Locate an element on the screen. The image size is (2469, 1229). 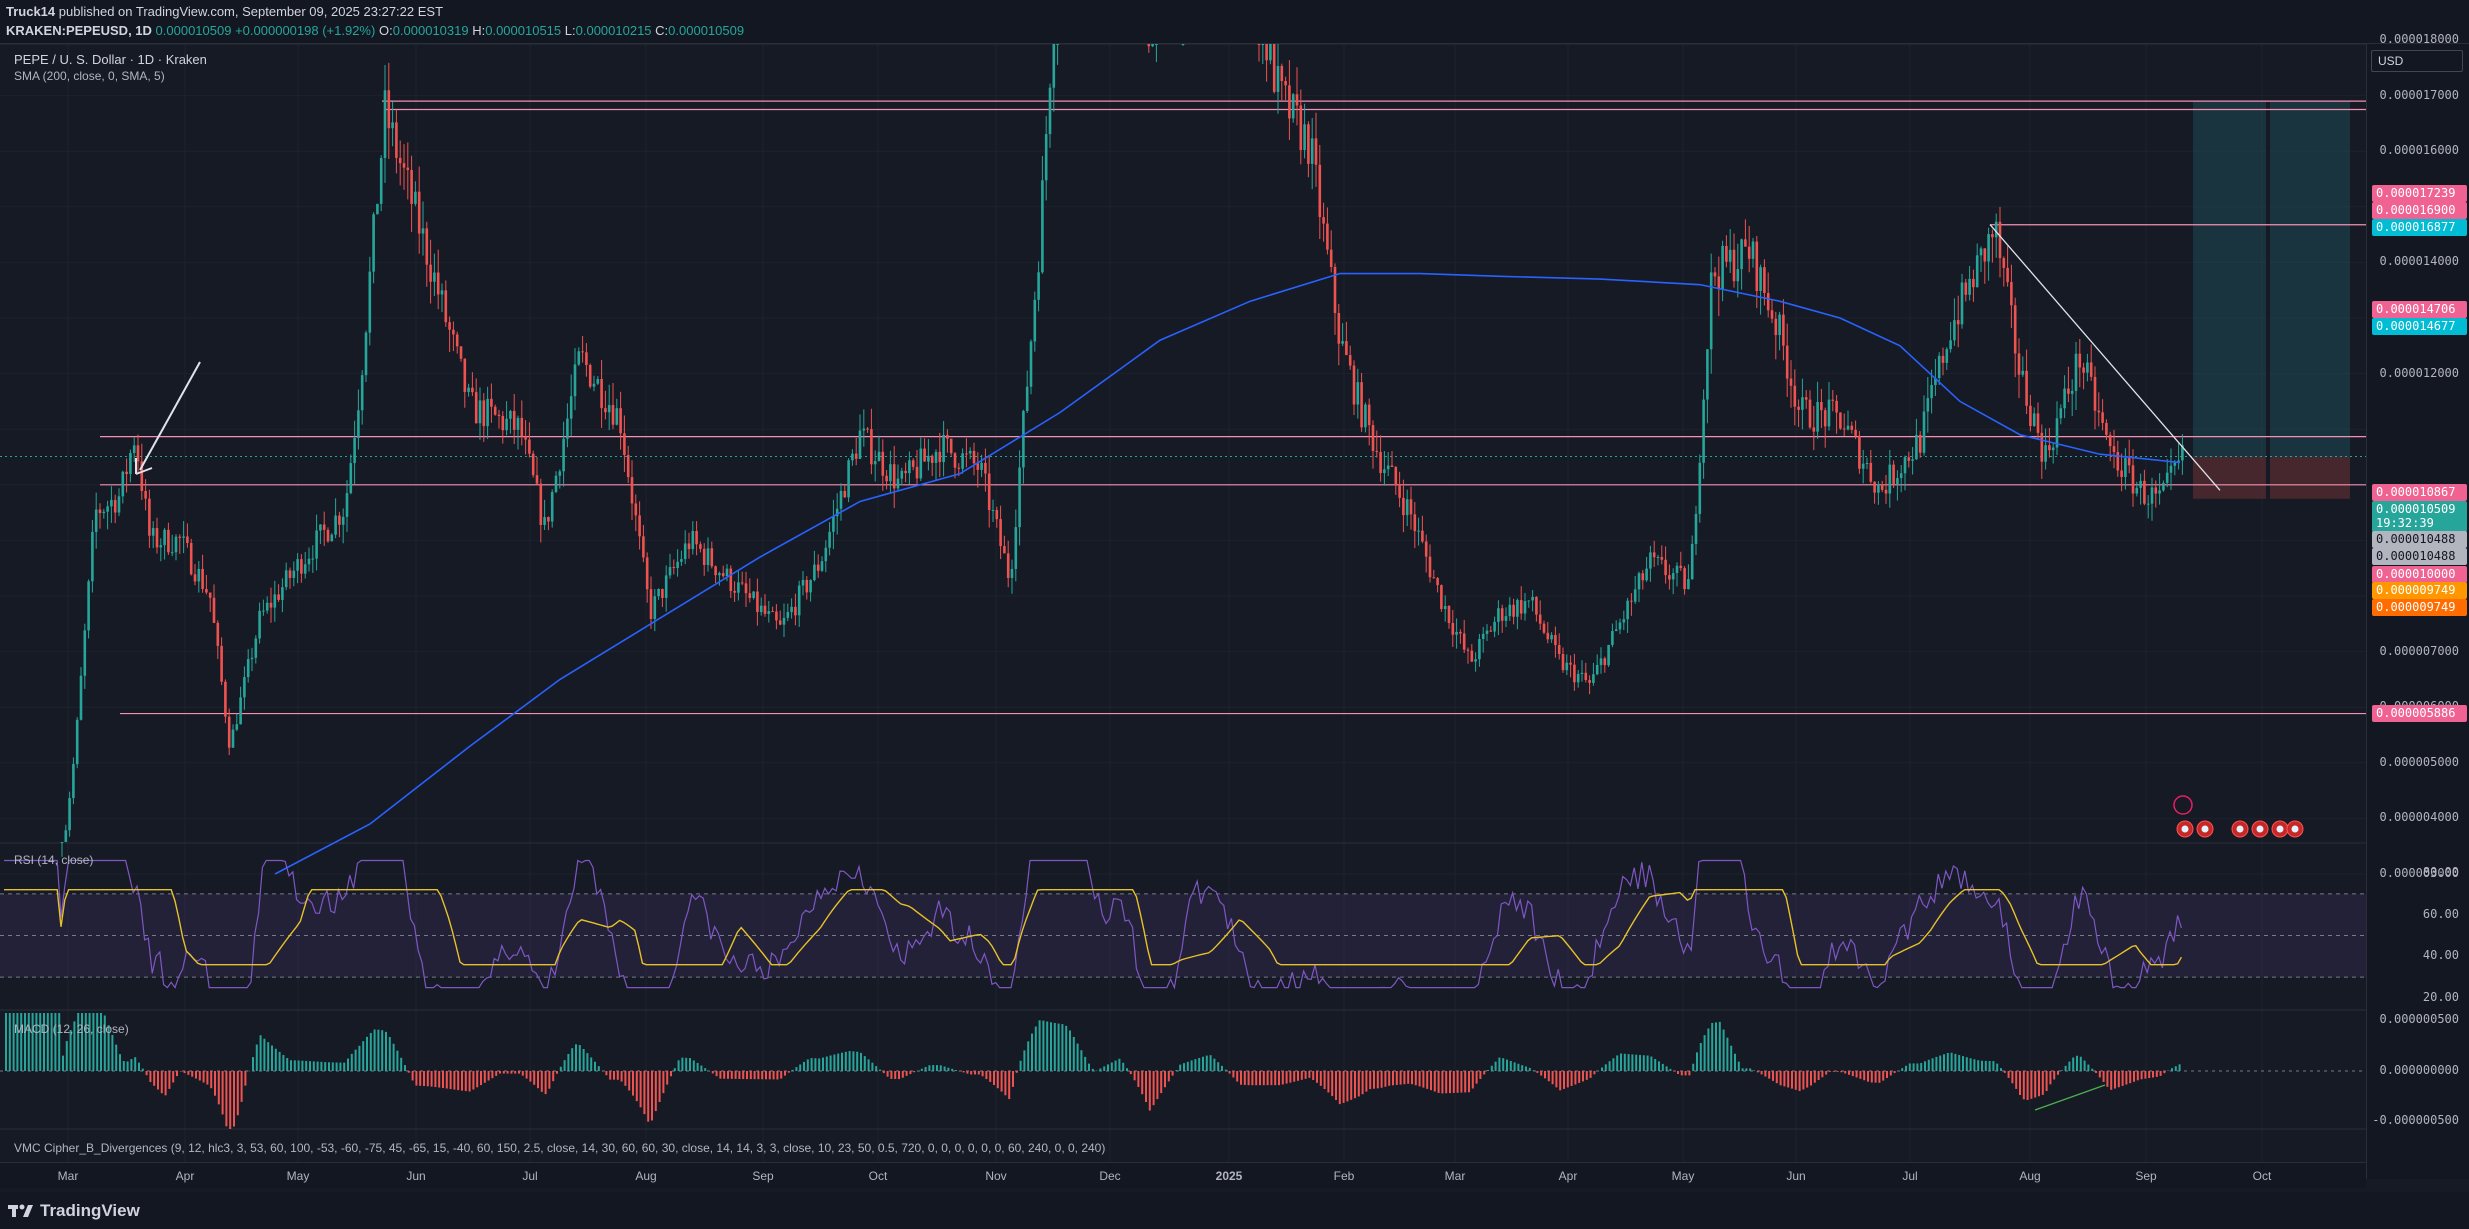
author-name: Truck14 is located at coordinates (30, 11).